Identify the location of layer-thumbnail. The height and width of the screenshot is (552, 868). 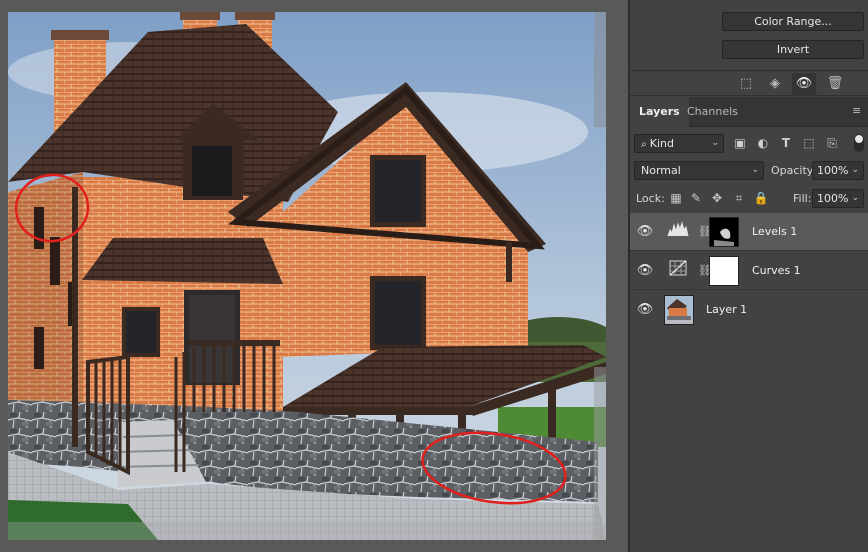
(679, 310).